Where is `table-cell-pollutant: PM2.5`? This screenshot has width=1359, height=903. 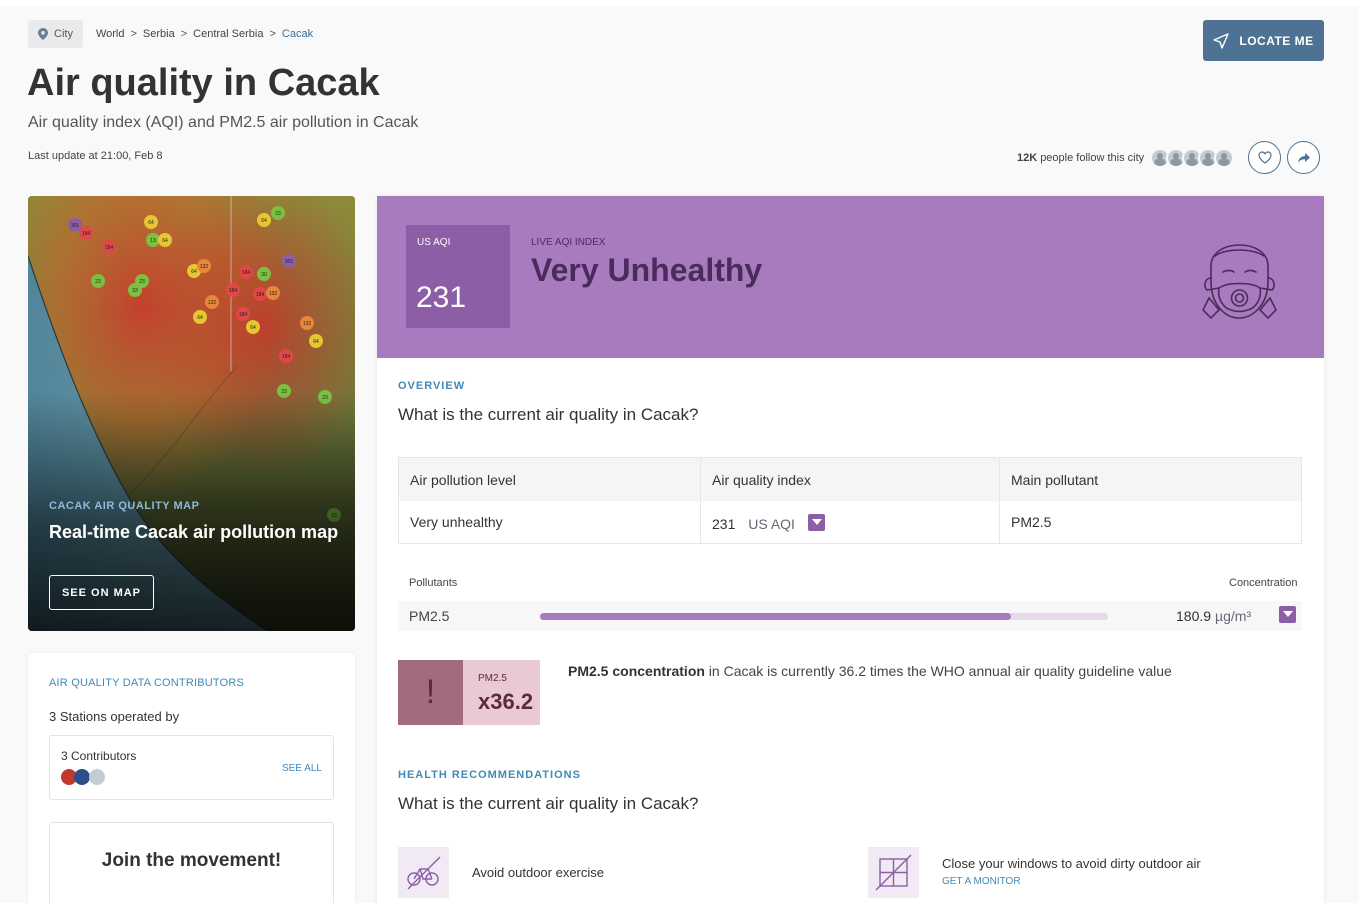 table-cell-pollutant: PM2.5 is located at coordinates (1031, 522).